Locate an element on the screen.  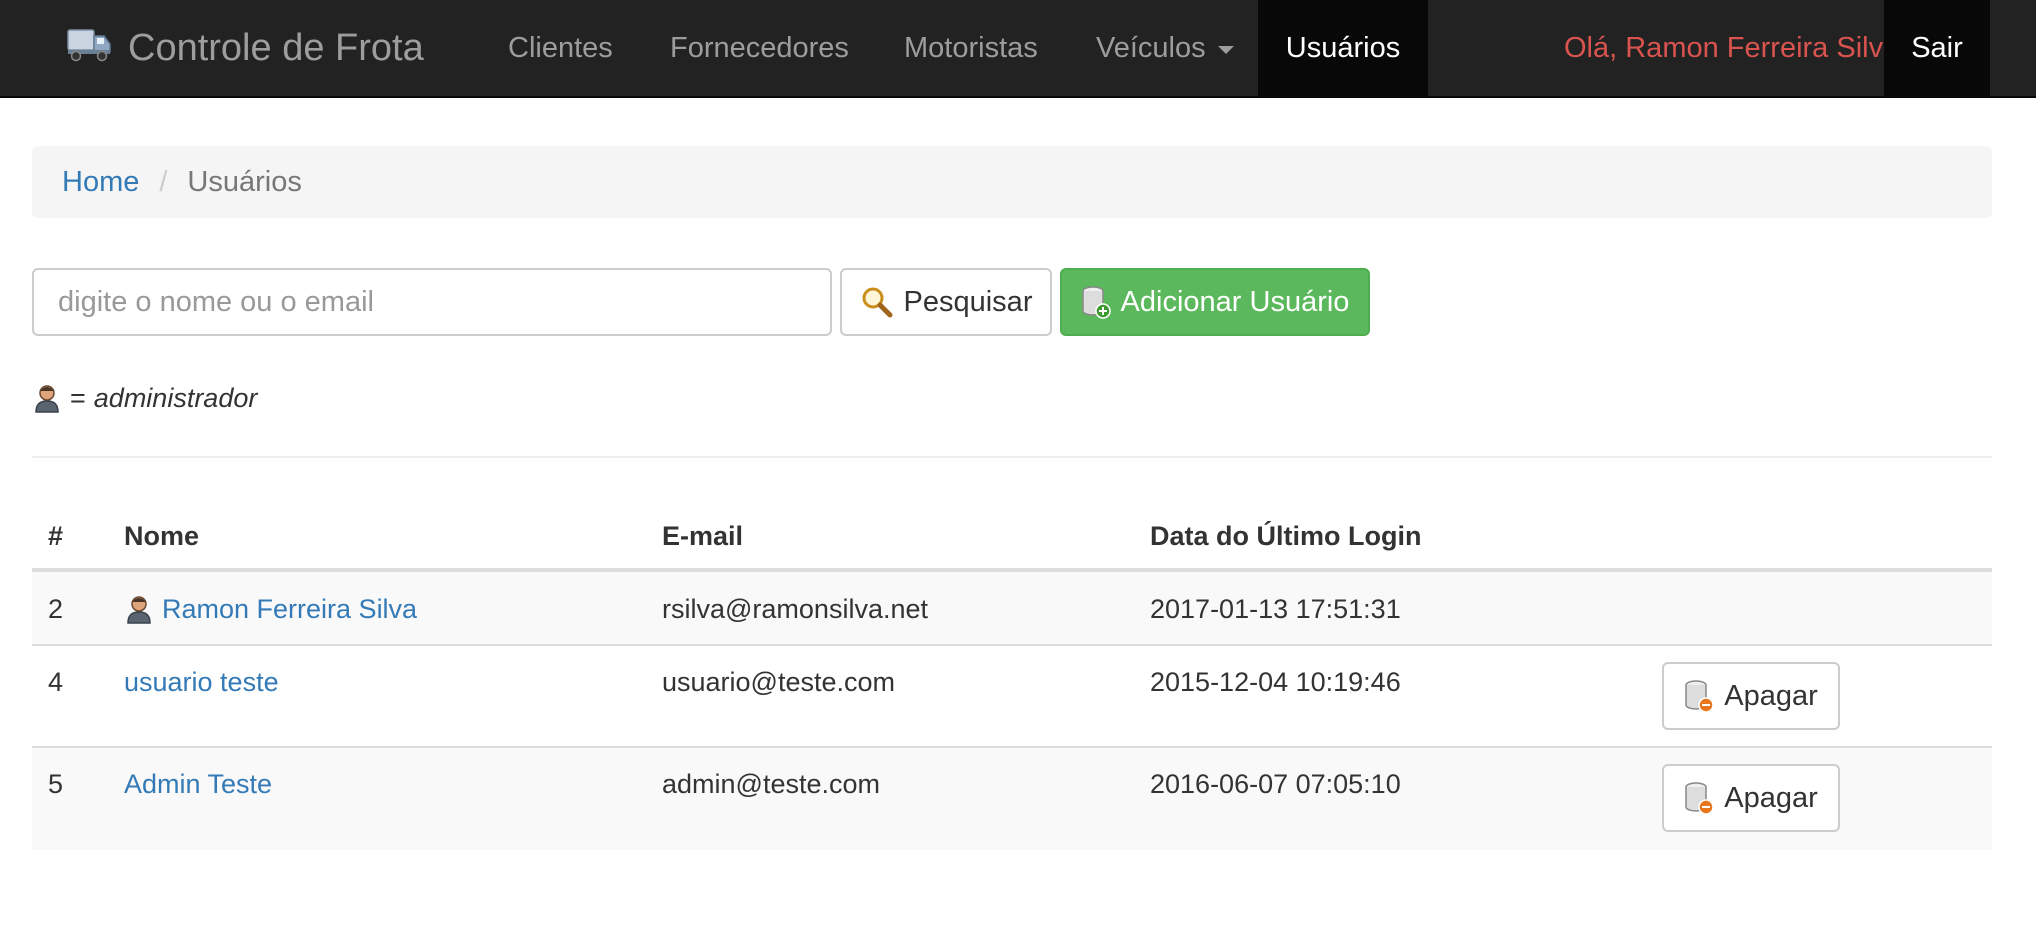
nav-item-label: Fornecedores is located at coordinates (759, 47).